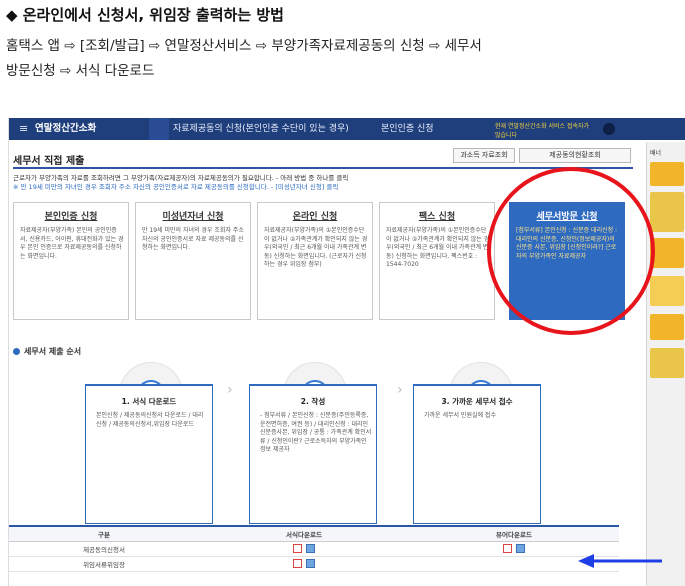 Image resolution: width=685 pixels, height=586 pixels. Describe the element at coordinates (104, 533) in the screenshot. I see `column-header: 구분` at that location.